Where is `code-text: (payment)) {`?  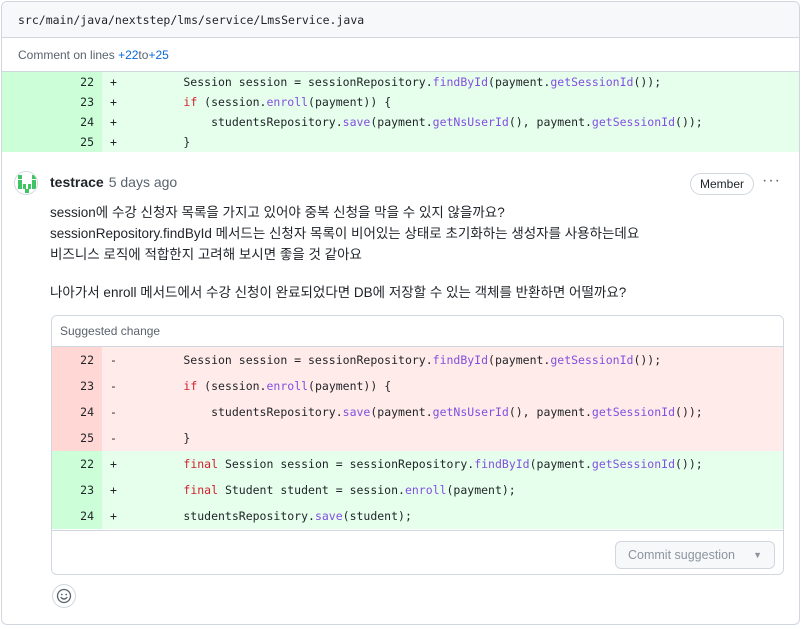
code-text: (payment)) { is located at coordinates (350, 102).